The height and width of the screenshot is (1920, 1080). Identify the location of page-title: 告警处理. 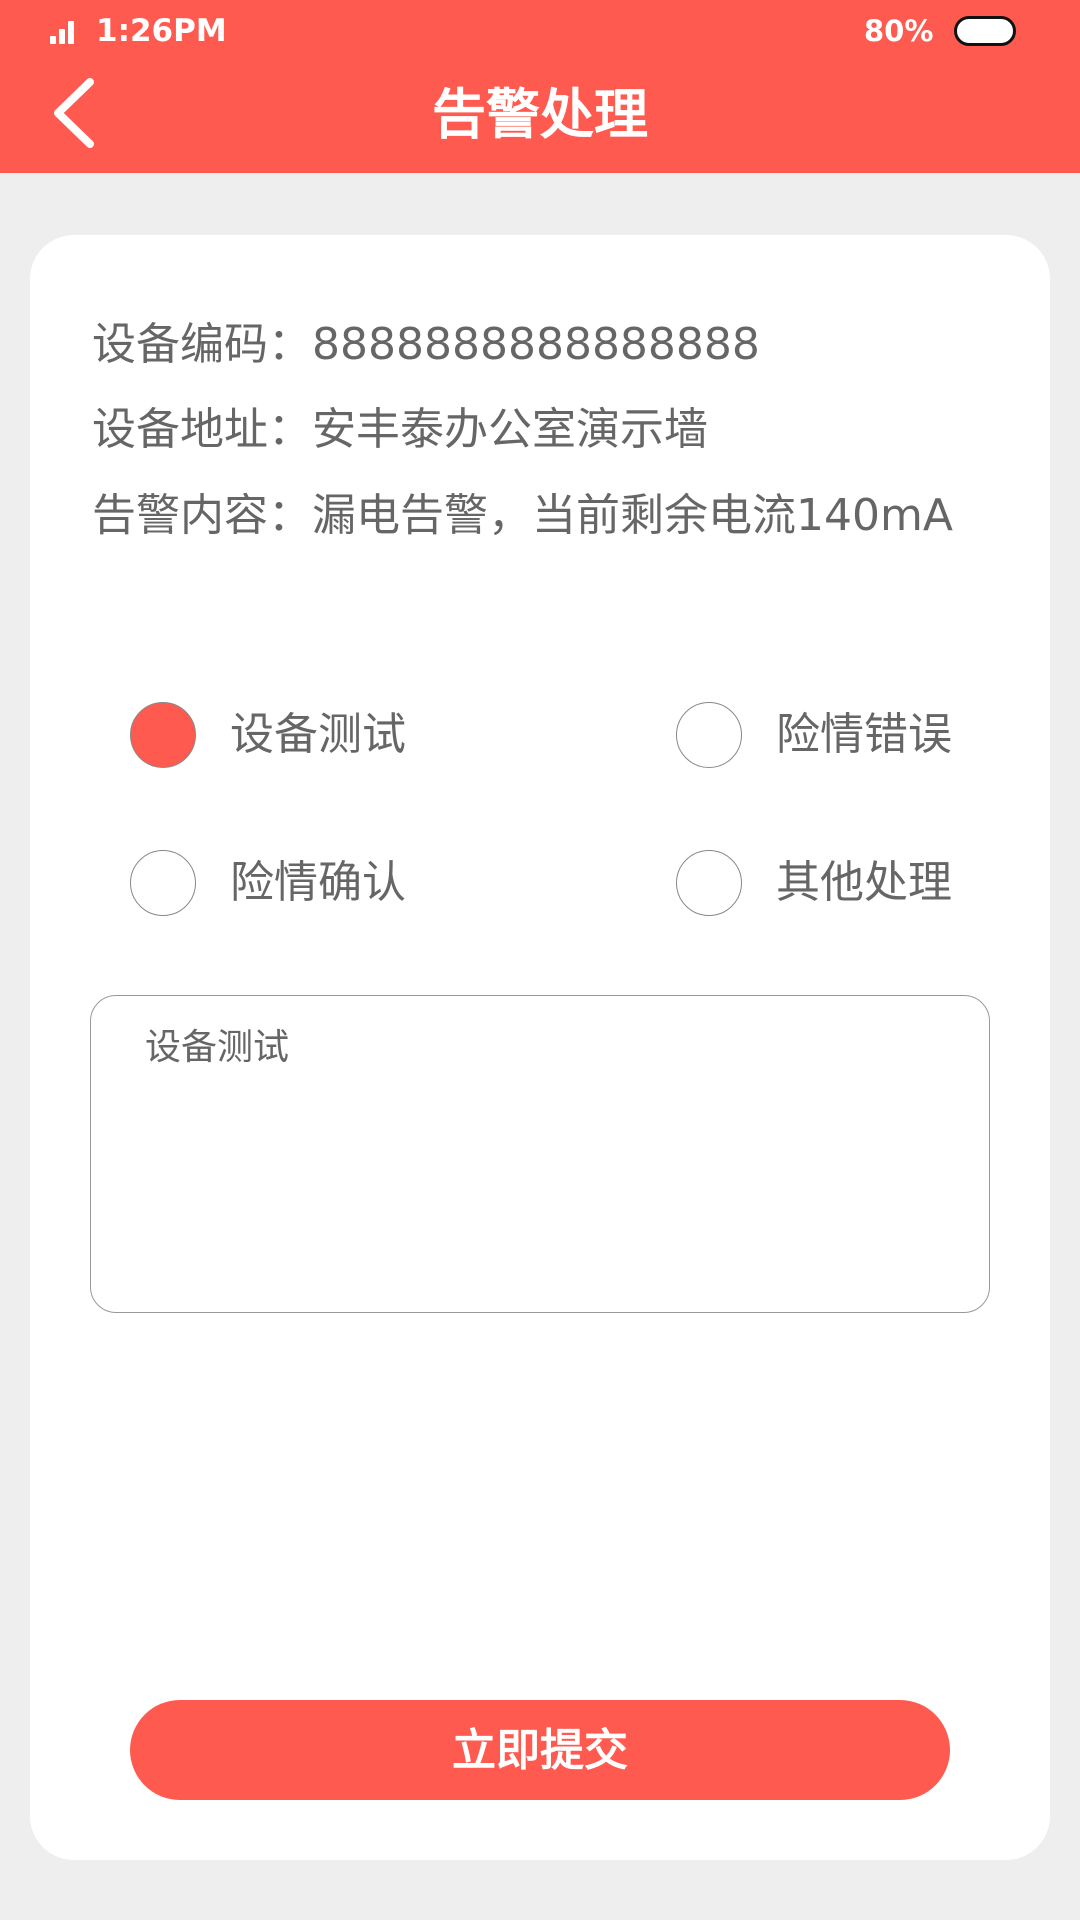
(540, 114).